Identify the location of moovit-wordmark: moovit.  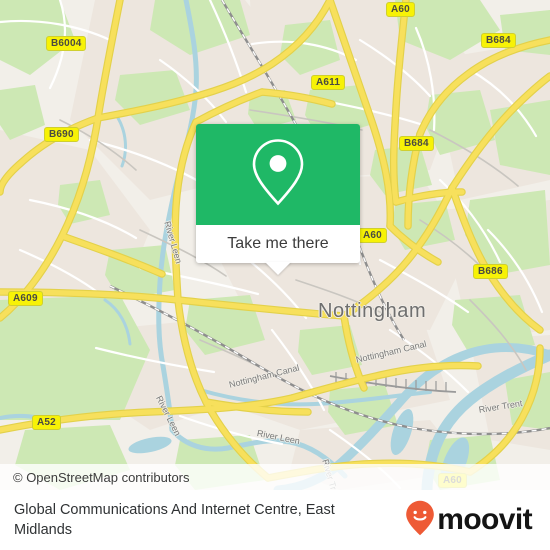
(484, 519).